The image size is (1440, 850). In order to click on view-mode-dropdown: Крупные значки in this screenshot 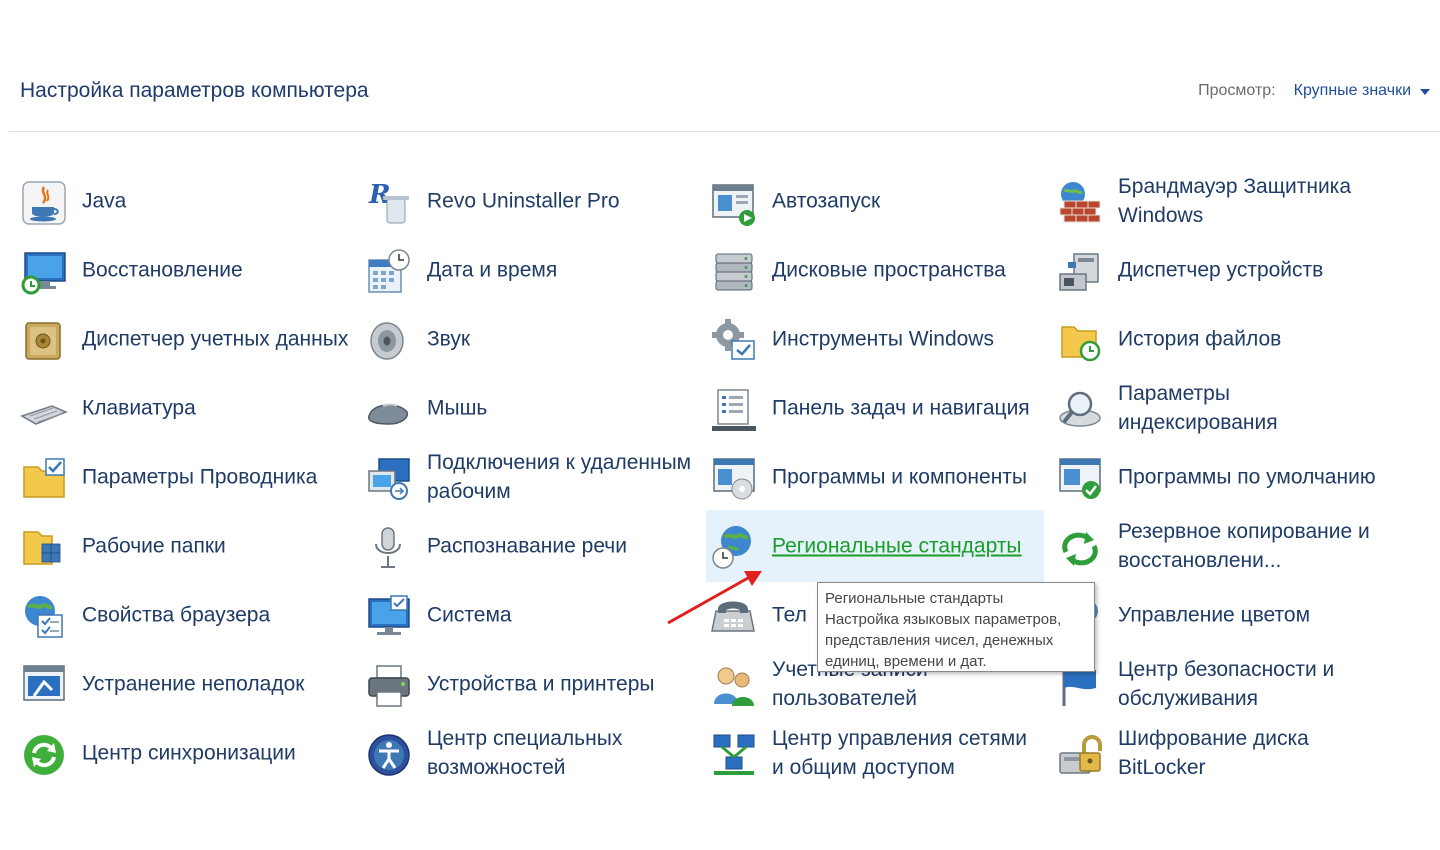, I will do `click(1362, 91)`.